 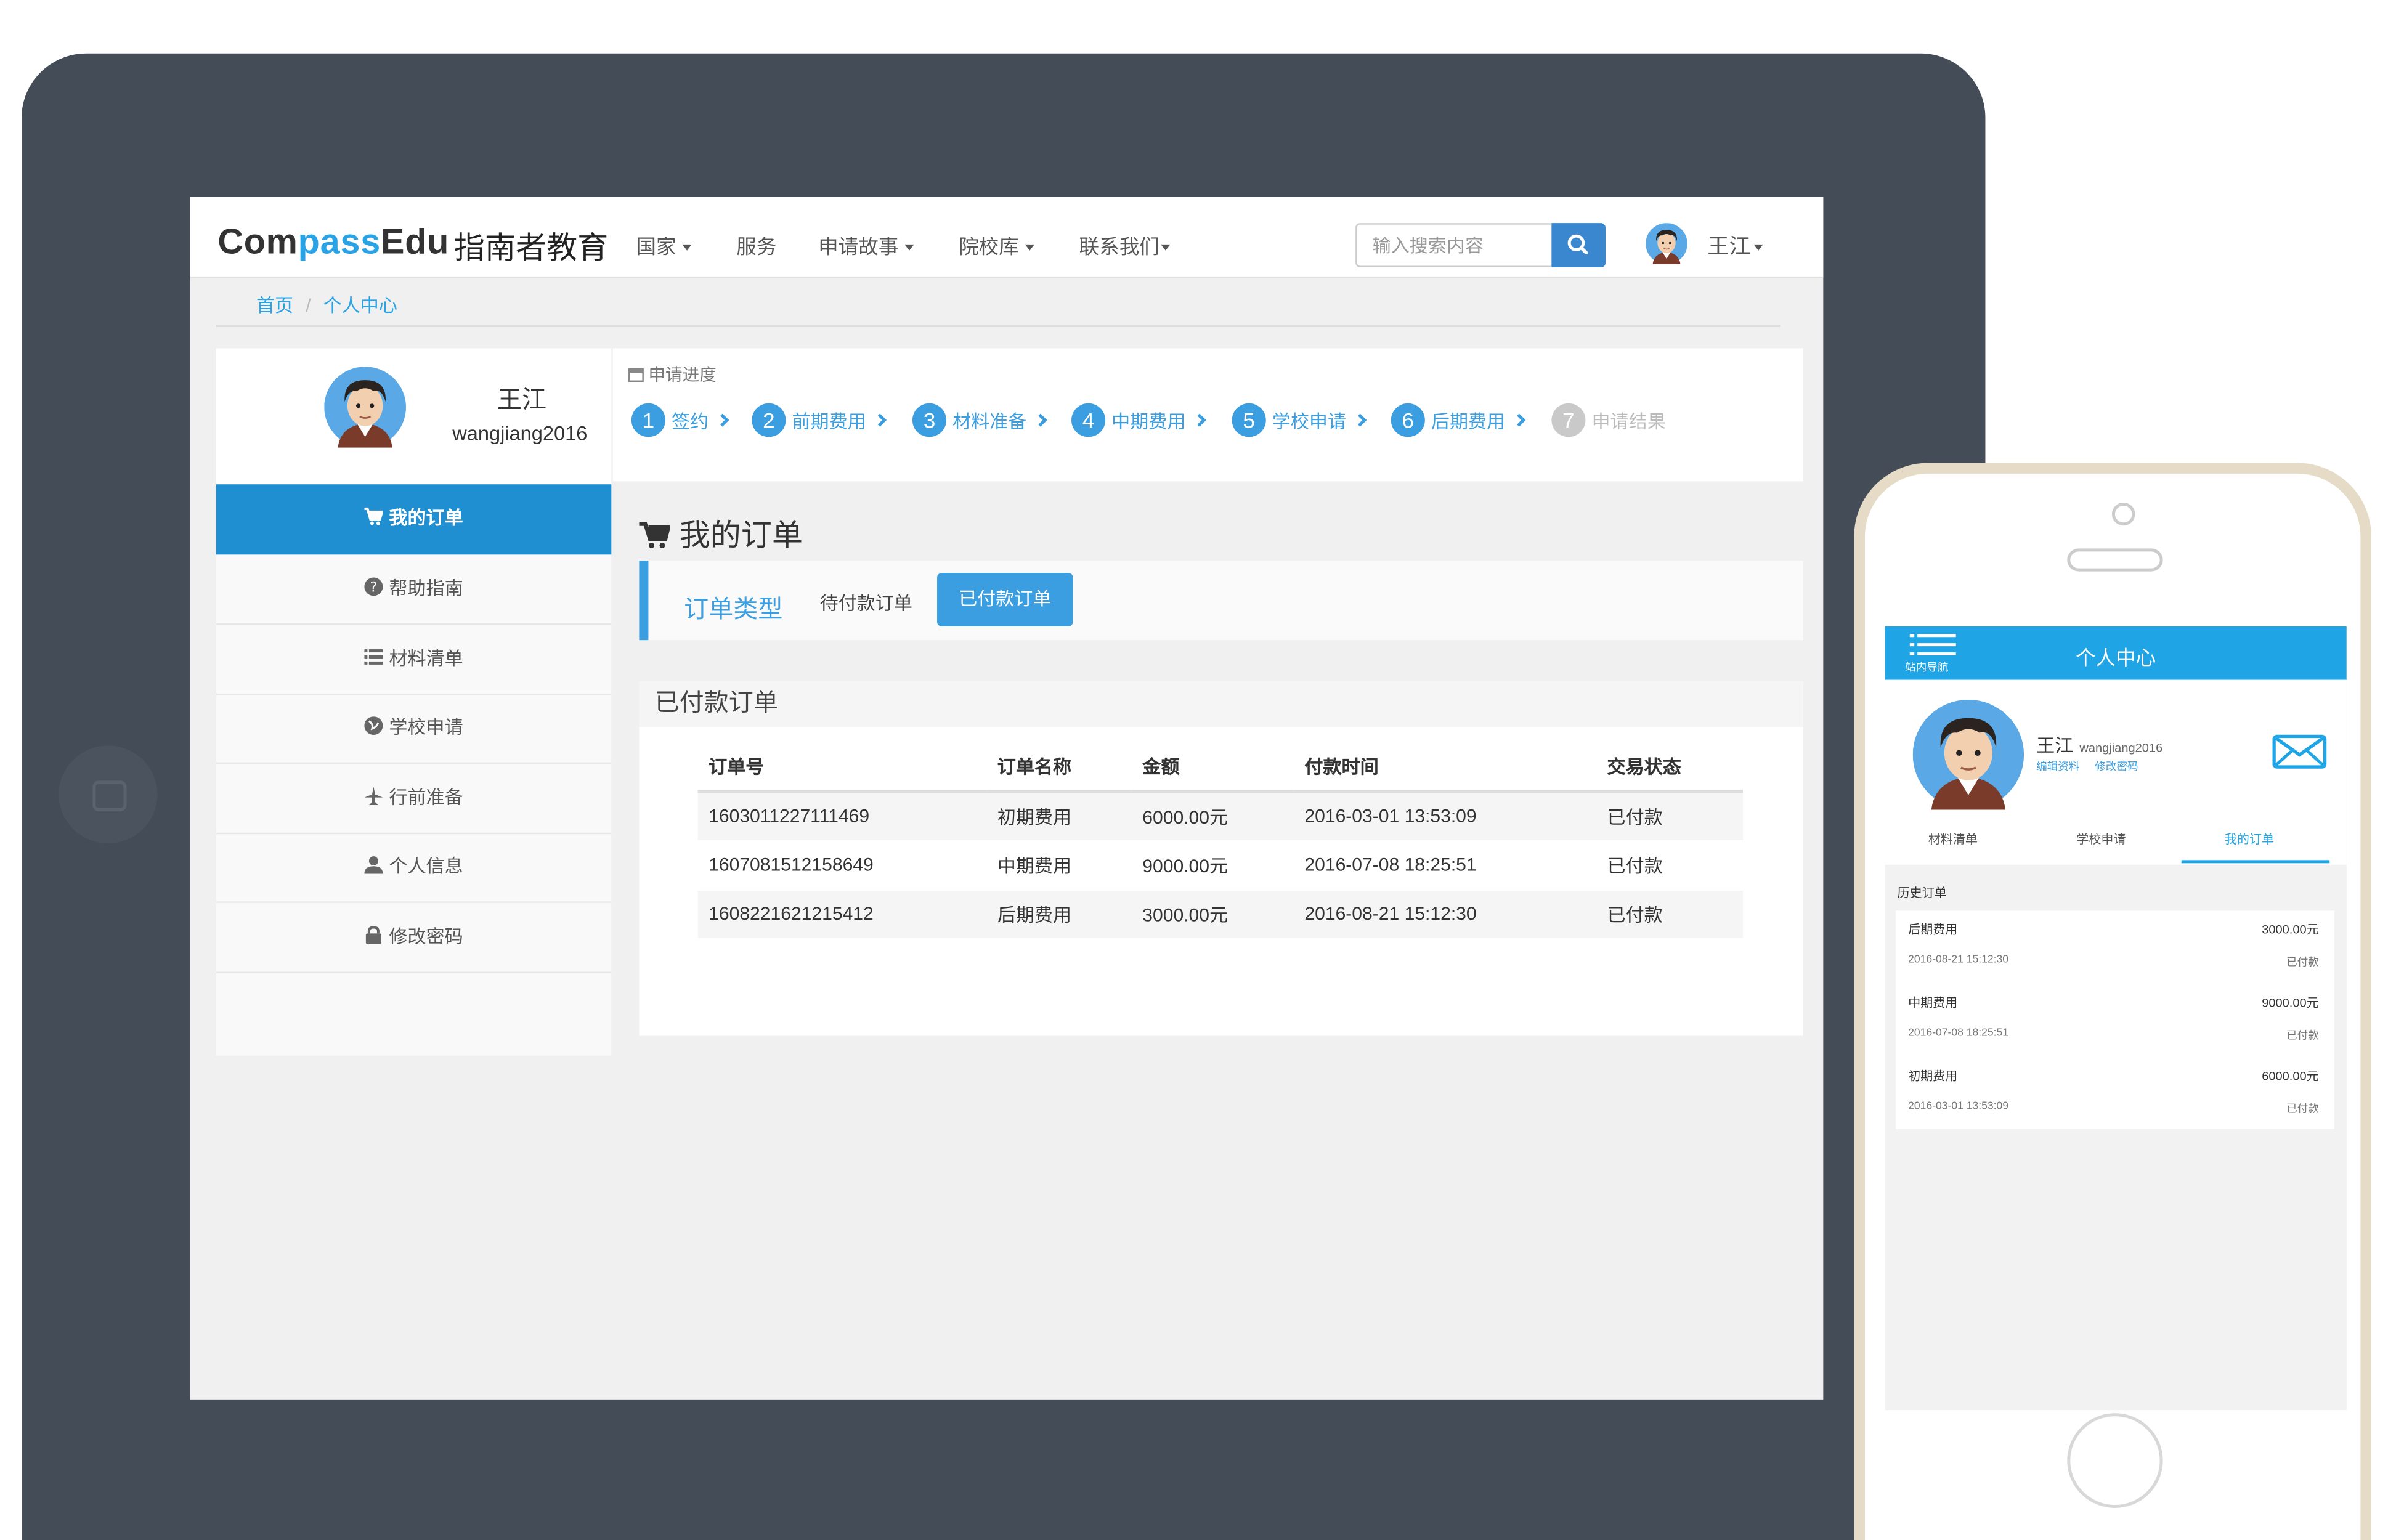 I want to click on sidebar-item-help: ? 帮助指南, so click(x=414, y=589).